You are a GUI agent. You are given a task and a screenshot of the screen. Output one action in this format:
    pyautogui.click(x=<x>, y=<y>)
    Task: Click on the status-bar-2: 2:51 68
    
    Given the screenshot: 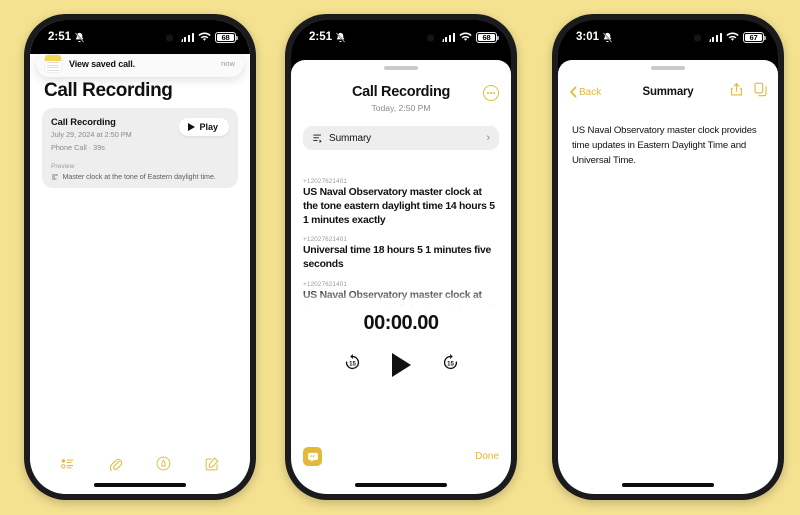 What is the action you would take?
    pyautogui.click(x=401, y=37)
    